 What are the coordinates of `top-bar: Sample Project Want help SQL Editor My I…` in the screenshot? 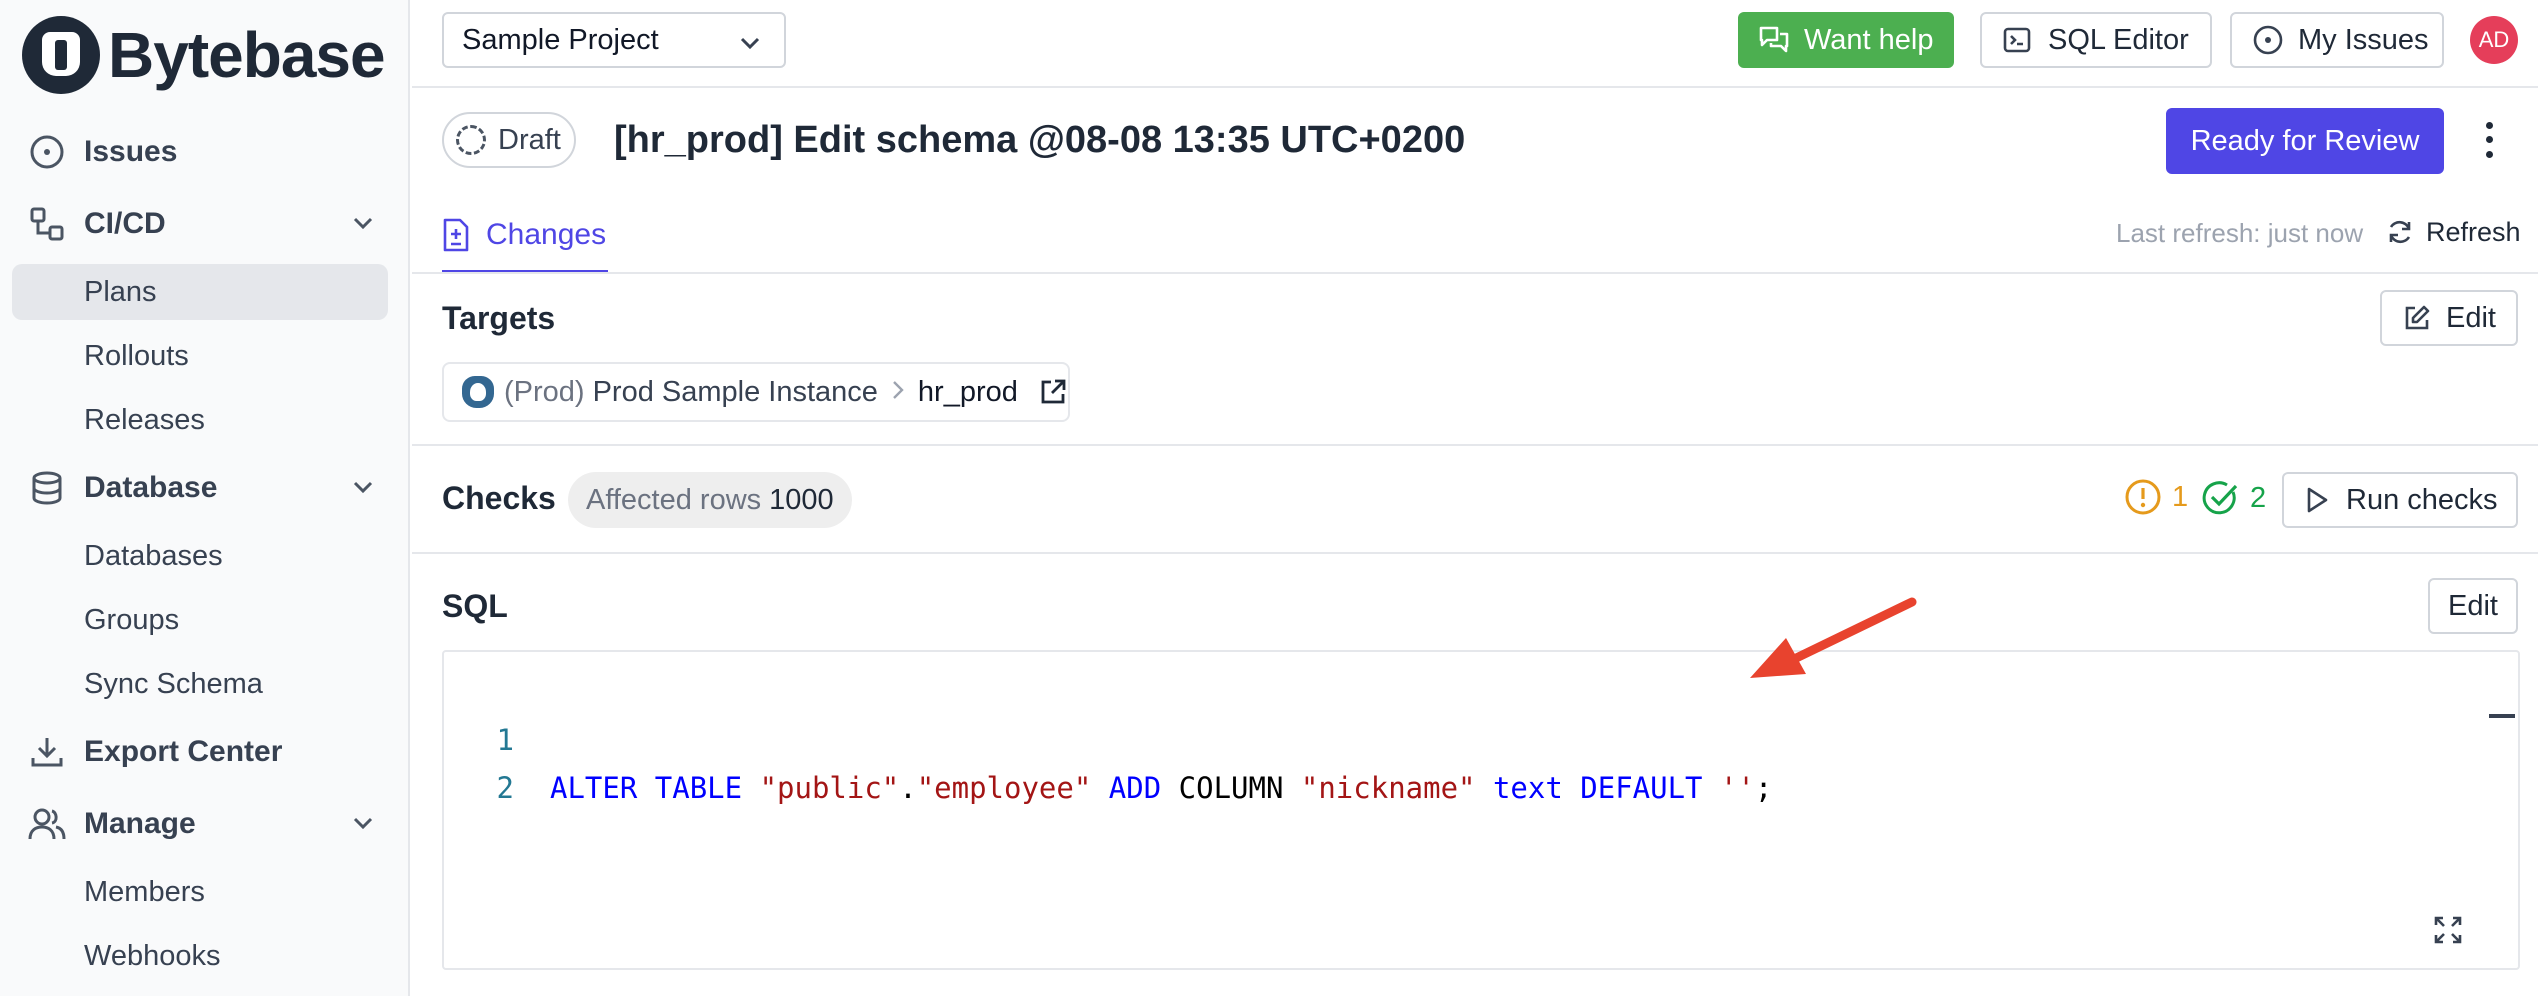 It's located at (1475, 44).